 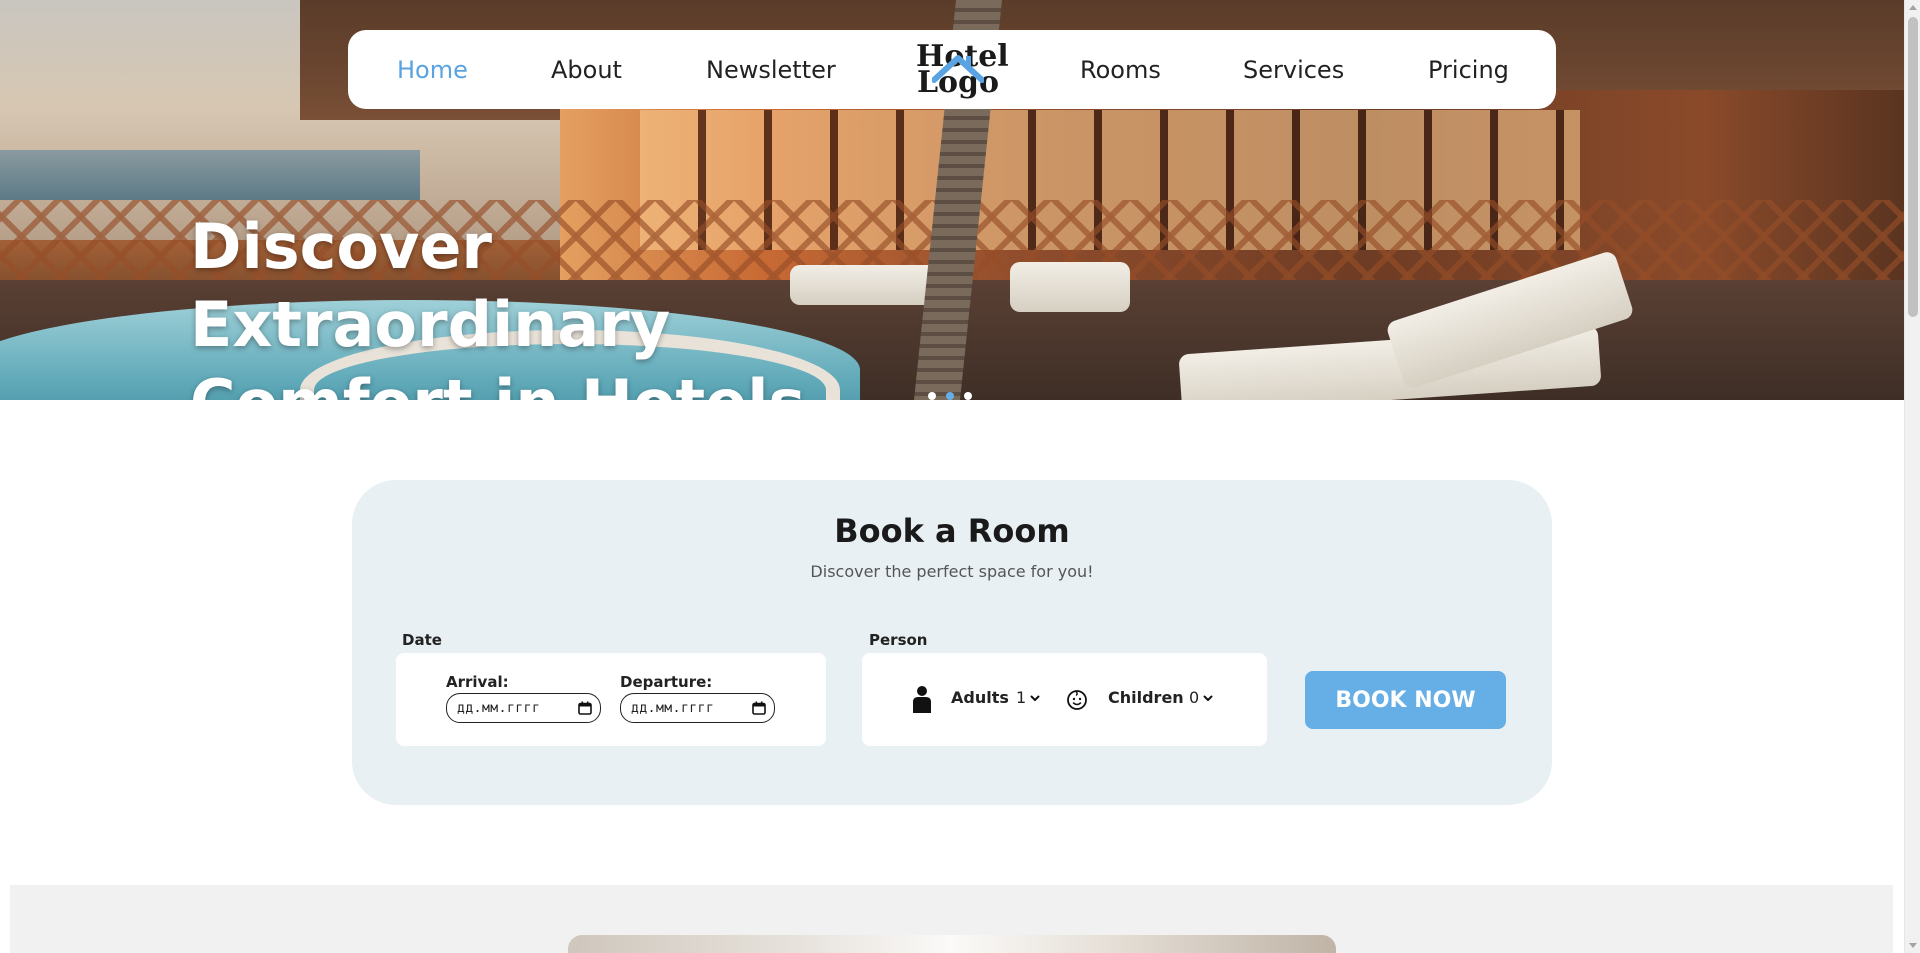 What do you see at coordinates (497, 383) in the screenshot?
I see `hero-title-line-2: Comfort in Hotels` at bounding box center [497, 383].